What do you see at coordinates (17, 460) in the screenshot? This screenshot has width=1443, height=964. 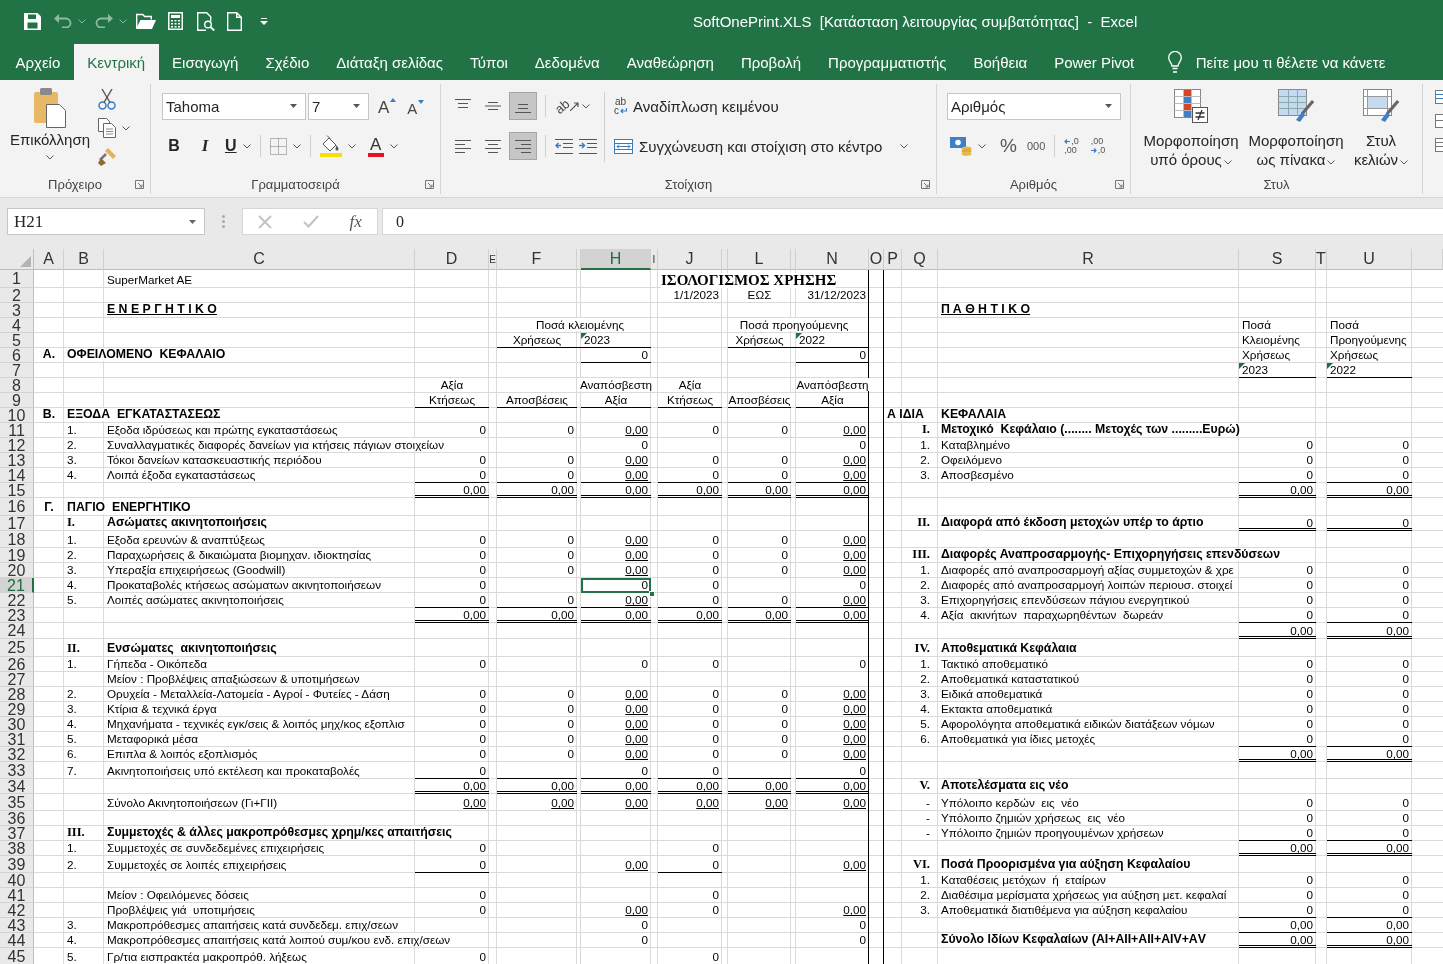 I see `row-header: 13` at bounding box center [17, 460].